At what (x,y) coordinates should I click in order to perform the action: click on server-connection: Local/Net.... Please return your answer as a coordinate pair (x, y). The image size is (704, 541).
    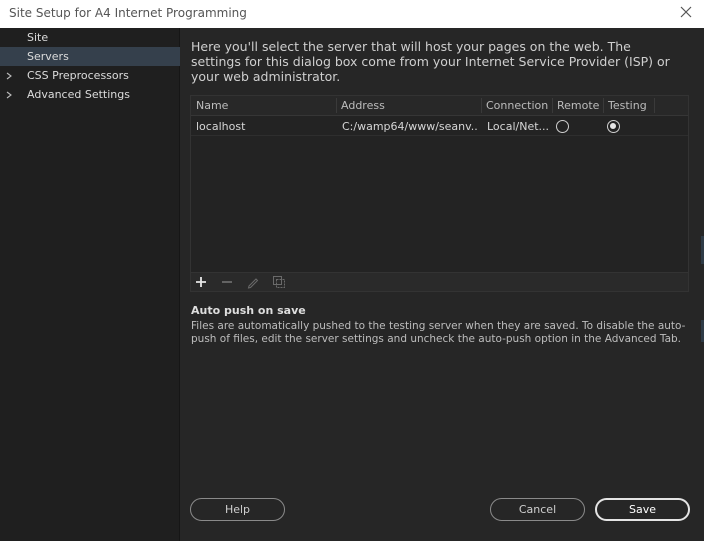
    Looking at the image, I should click on (518, 126).